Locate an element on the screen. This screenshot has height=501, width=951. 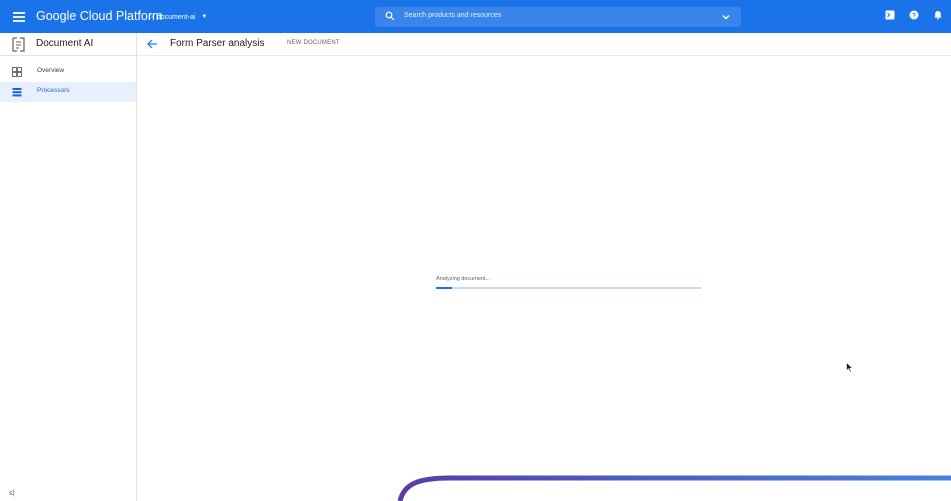
mouse-cursor-icon is located at coordinates (850, 367).